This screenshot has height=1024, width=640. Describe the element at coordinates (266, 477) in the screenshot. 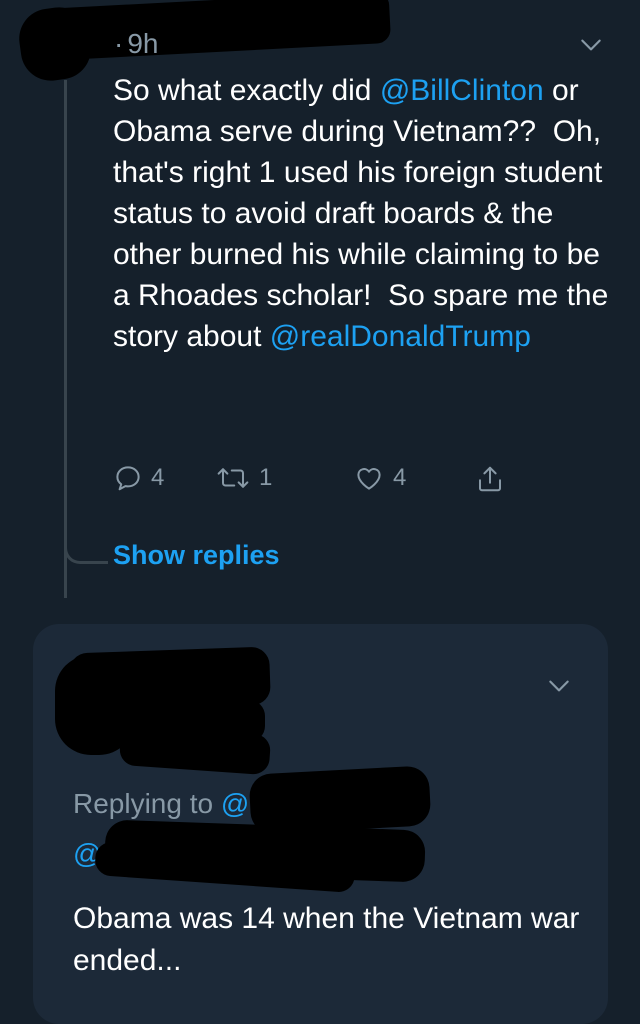

I see `retweet-count: 1` at that location.